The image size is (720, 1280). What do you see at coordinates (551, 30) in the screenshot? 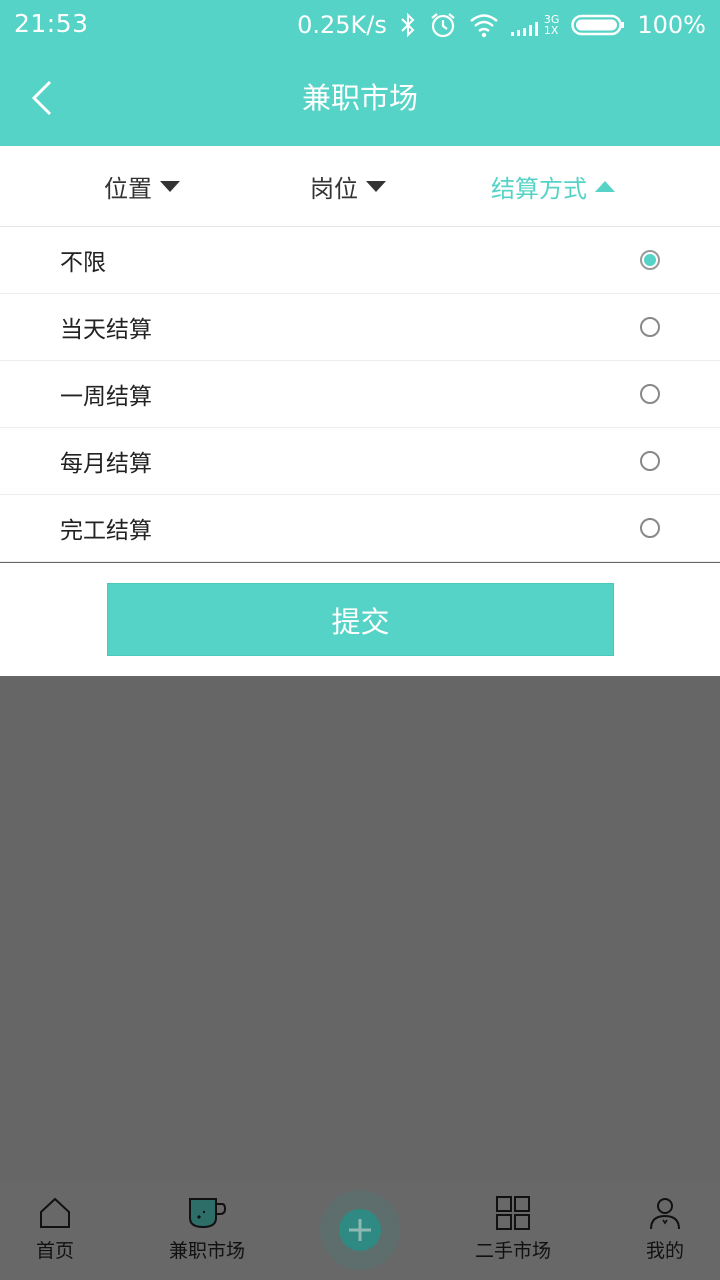
I see `signal-type-bottom: 1X` at bounding box center [551, 30].